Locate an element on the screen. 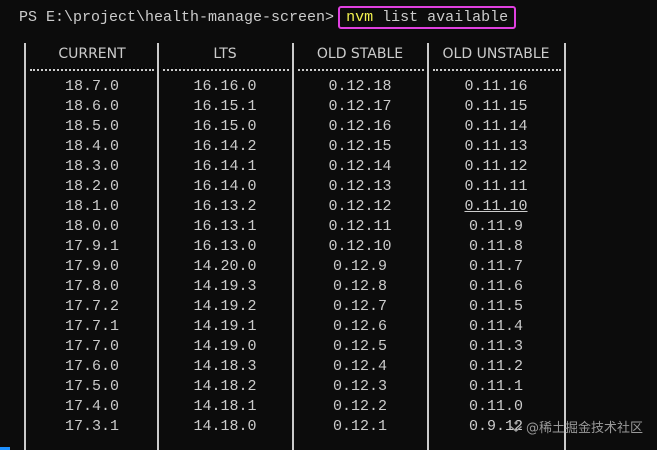  cell-old-unstable: 0.11.11 is located at coordinates (496, 186).